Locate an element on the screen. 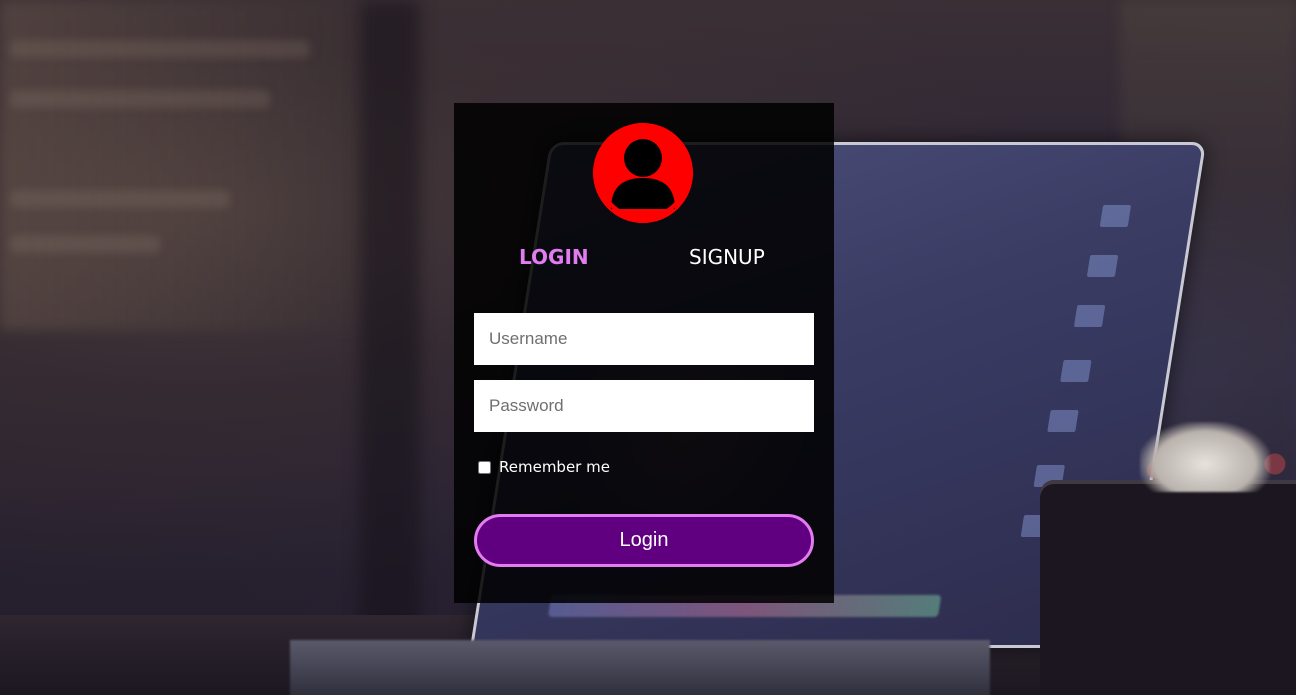  background-pillar is located at coordinates (390, 347).